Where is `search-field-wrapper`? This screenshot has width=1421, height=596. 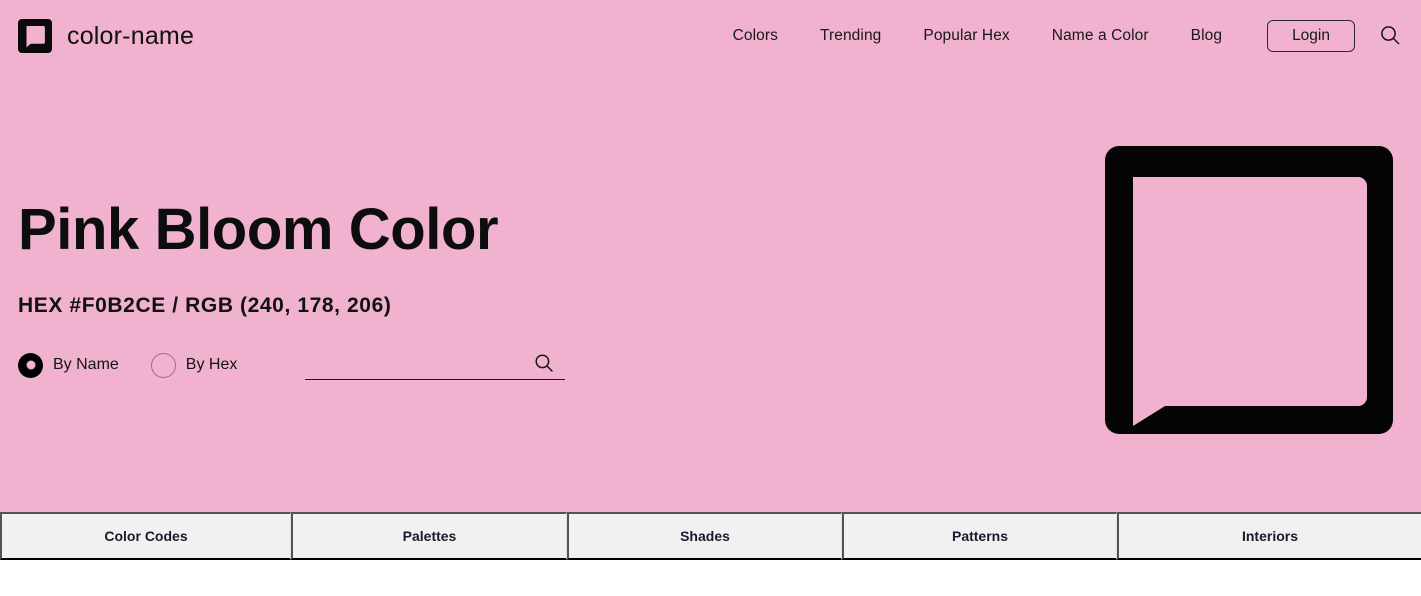 search-field-wrapper is located at coordinates (435, 365).